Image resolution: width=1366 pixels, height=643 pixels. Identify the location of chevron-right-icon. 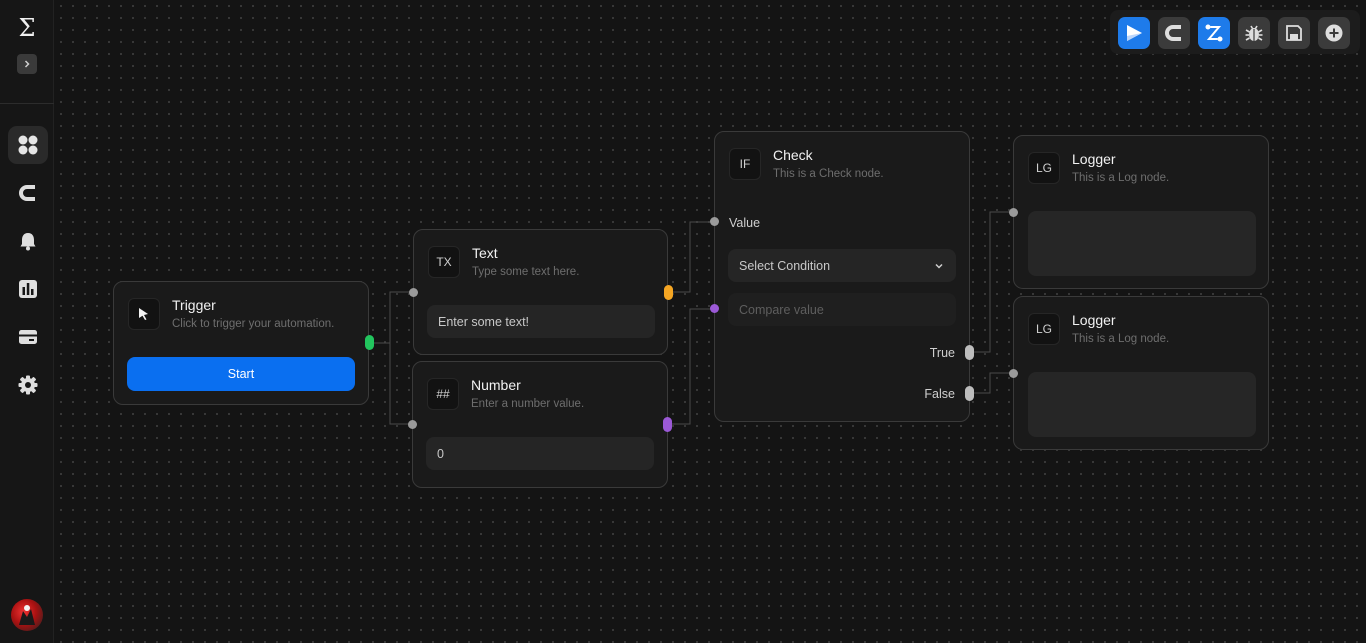
(27, 64).